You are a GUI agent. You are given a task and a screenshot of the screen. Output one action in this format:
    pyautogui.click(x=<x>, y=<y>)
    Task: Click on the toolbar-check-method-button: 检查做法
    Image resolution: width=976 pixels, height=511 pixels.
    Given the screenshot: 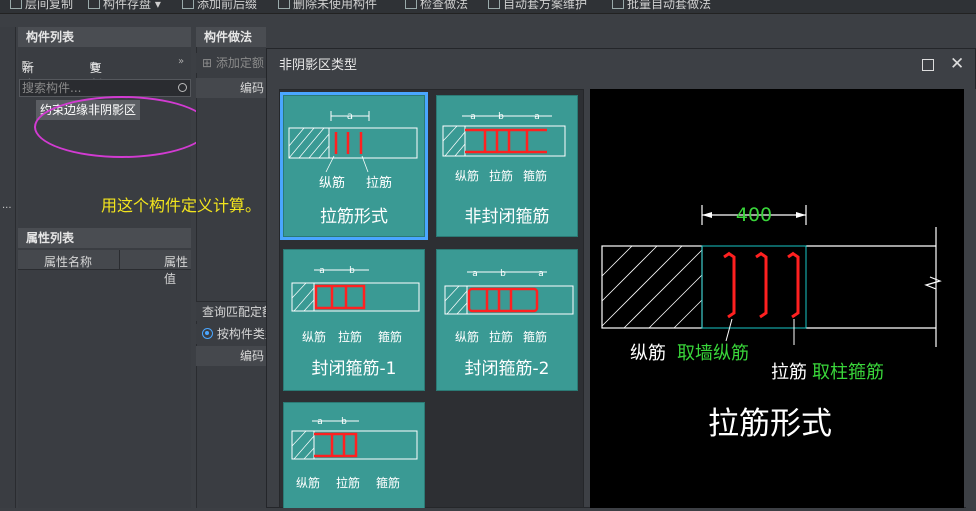 What is the action you would take?
    pyautogui.click(x=436, y=6)
    